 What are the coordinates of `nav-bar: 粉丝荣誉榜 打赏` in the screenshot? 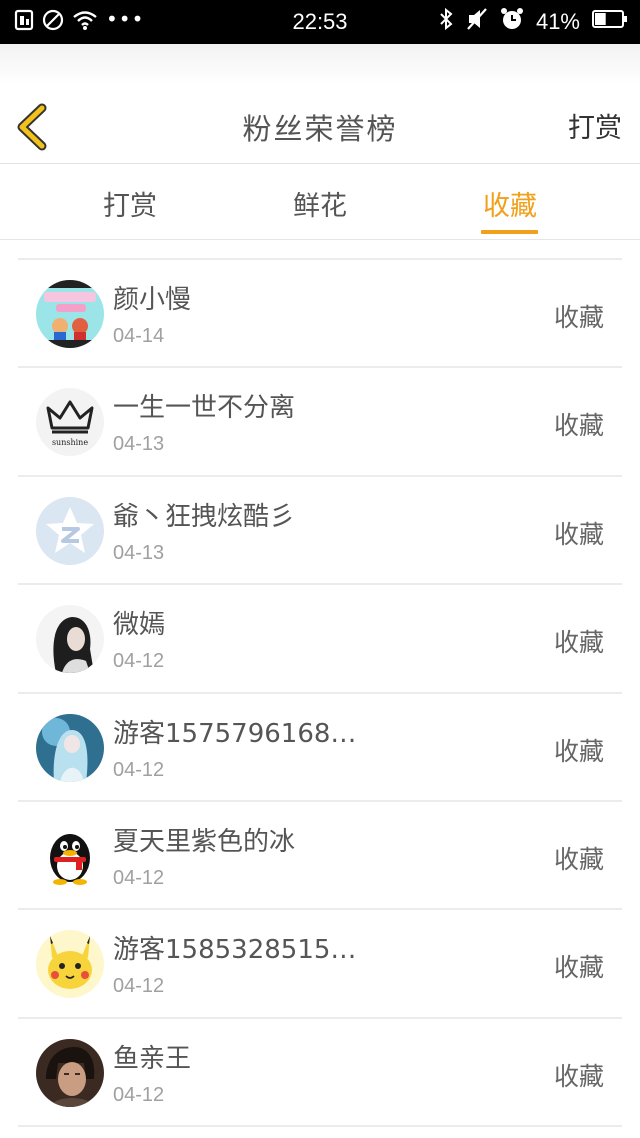 It's located at (320, 124).